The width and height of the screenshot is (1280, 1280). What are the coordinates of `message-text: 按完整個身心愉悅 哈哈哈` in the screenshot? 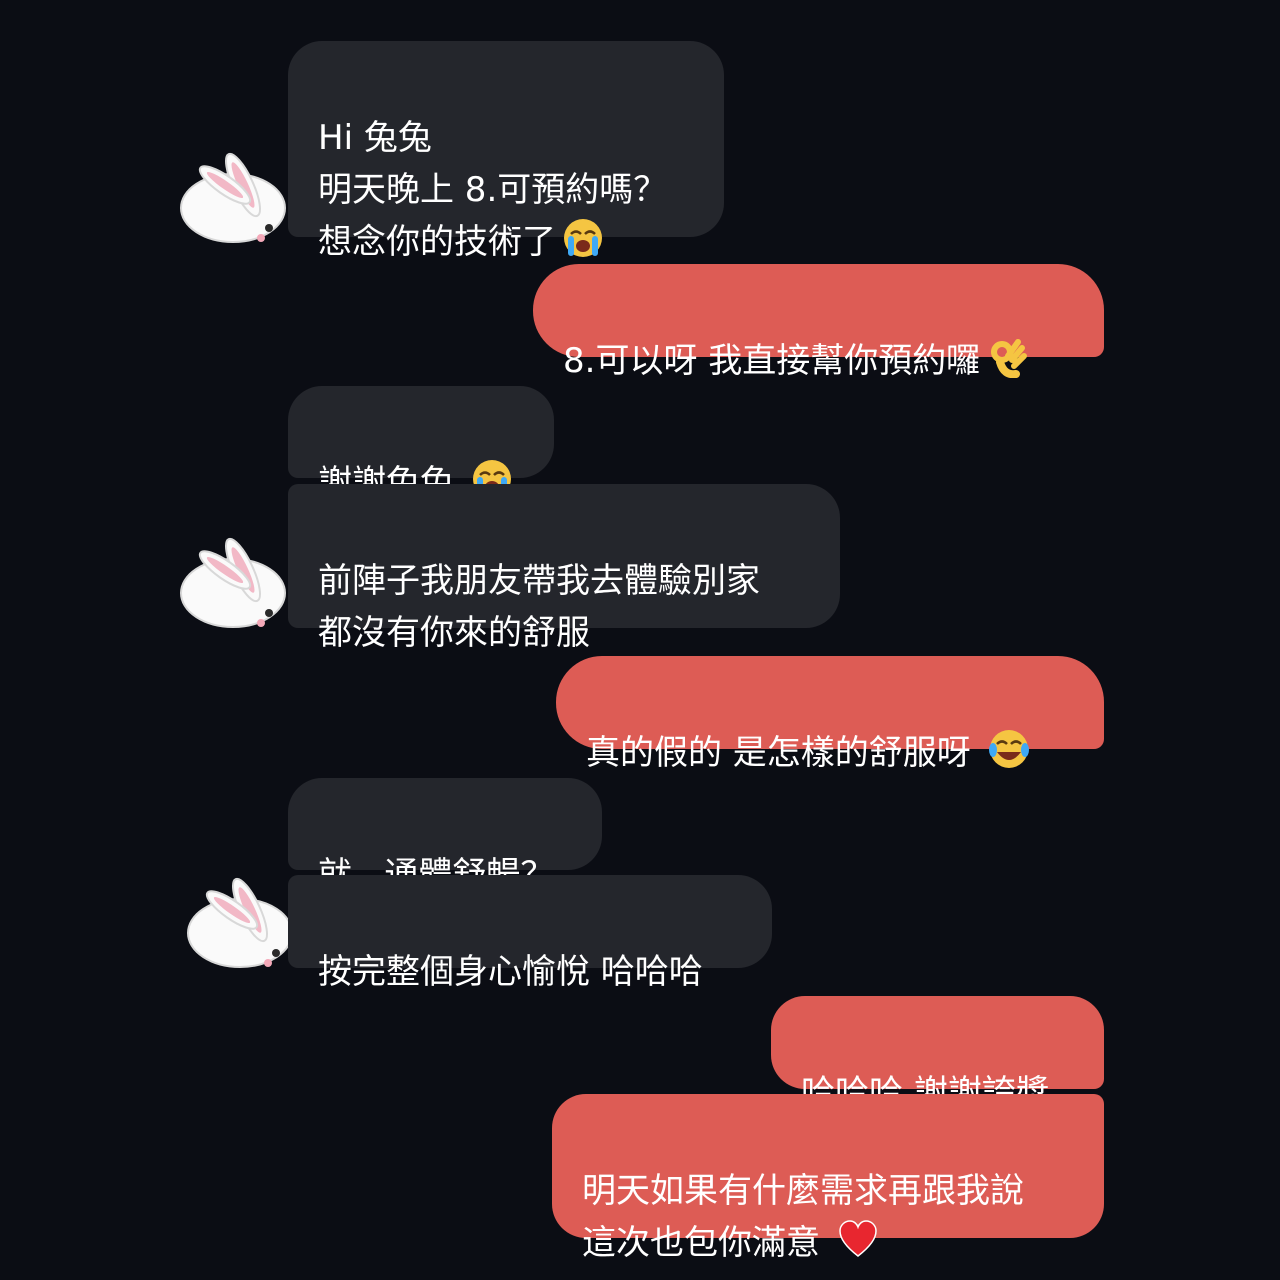 It's located at (510, 972).